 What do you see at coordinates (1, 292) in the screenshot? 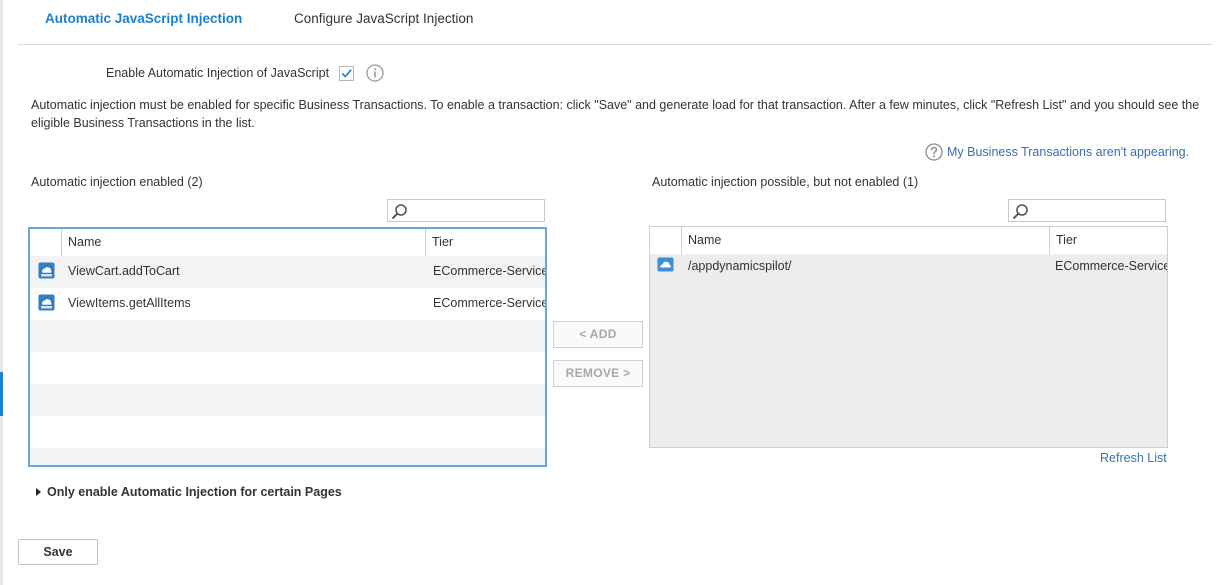
I see `left-edge-rule` at bounding box center [1, 292].